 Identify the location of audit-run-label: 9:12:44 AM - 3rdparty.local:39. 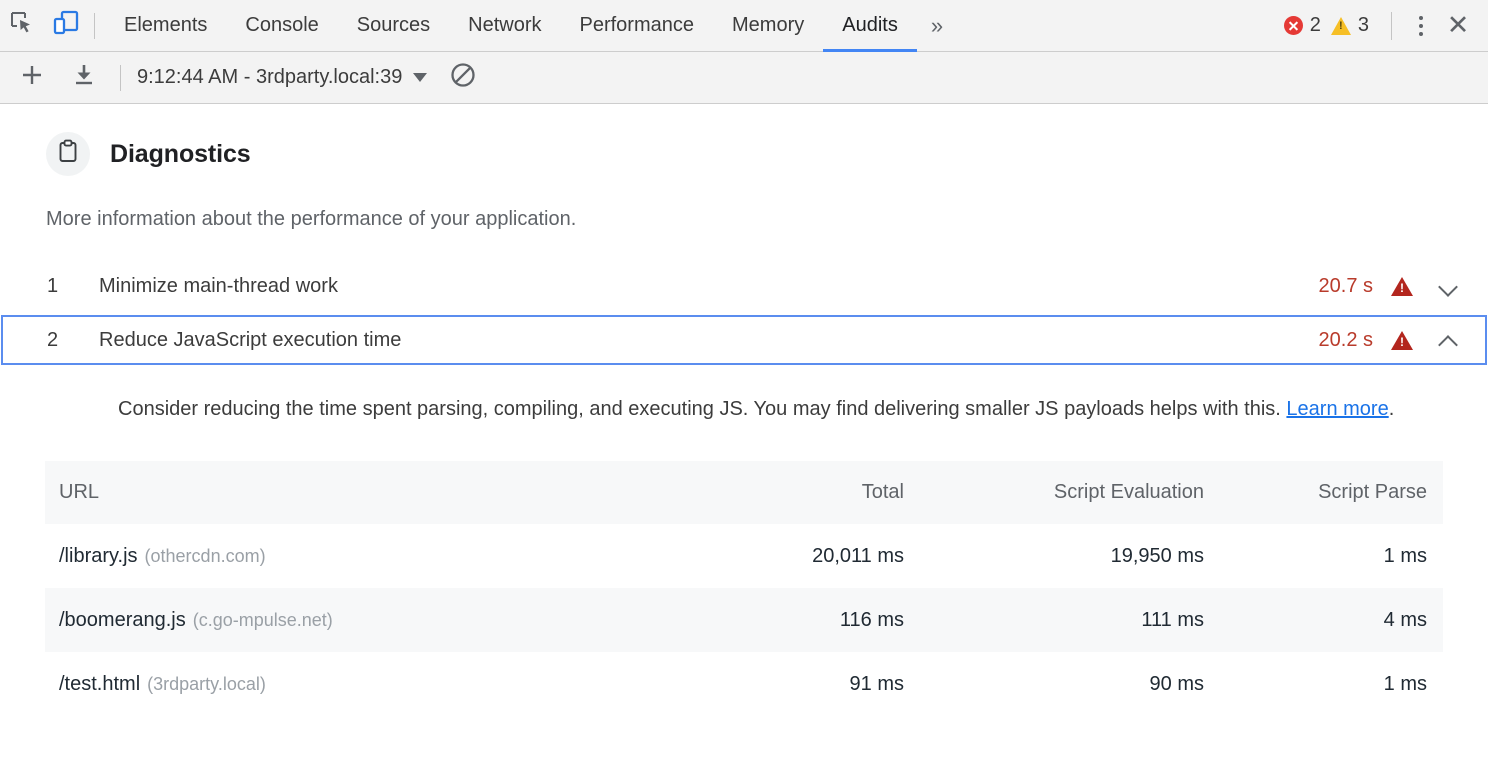
(270, 77).